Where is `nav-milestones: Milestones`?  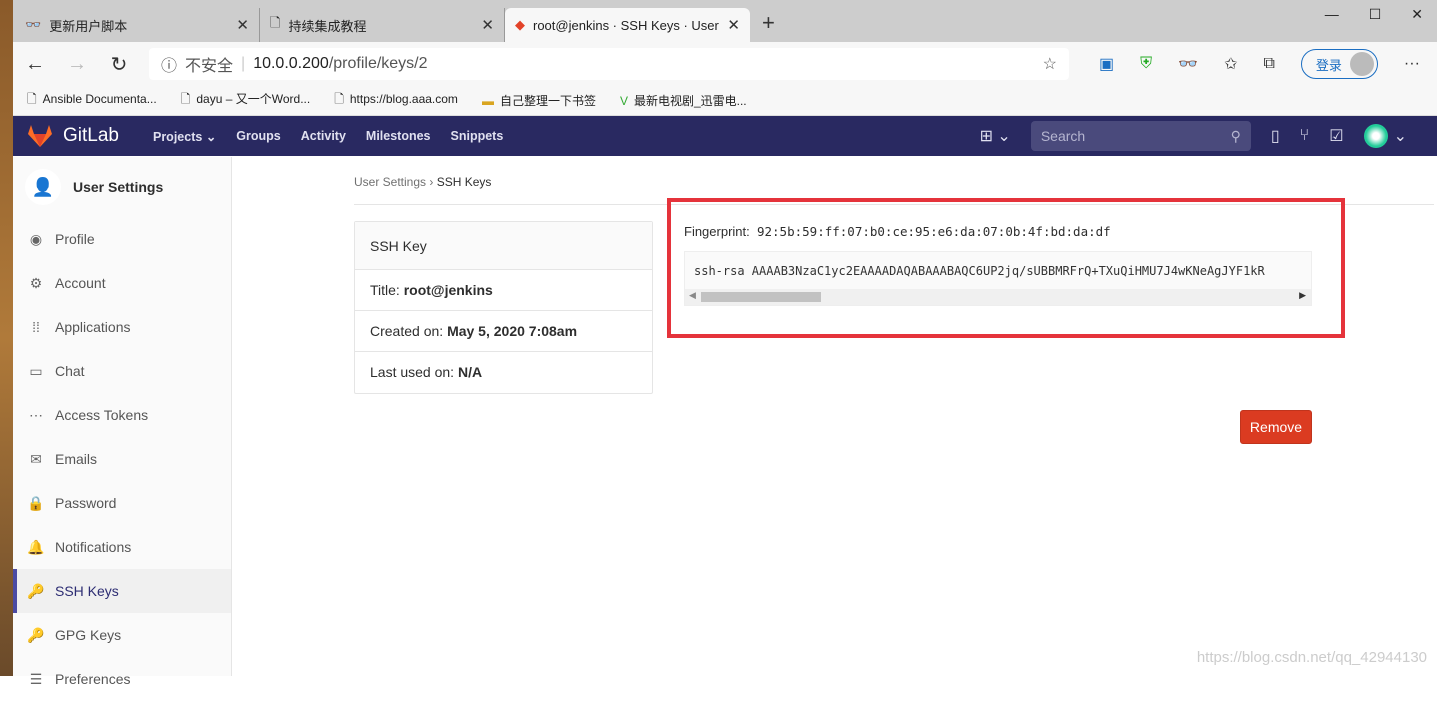
nav-milestones: Milestones is located at coordinates (398, 136).